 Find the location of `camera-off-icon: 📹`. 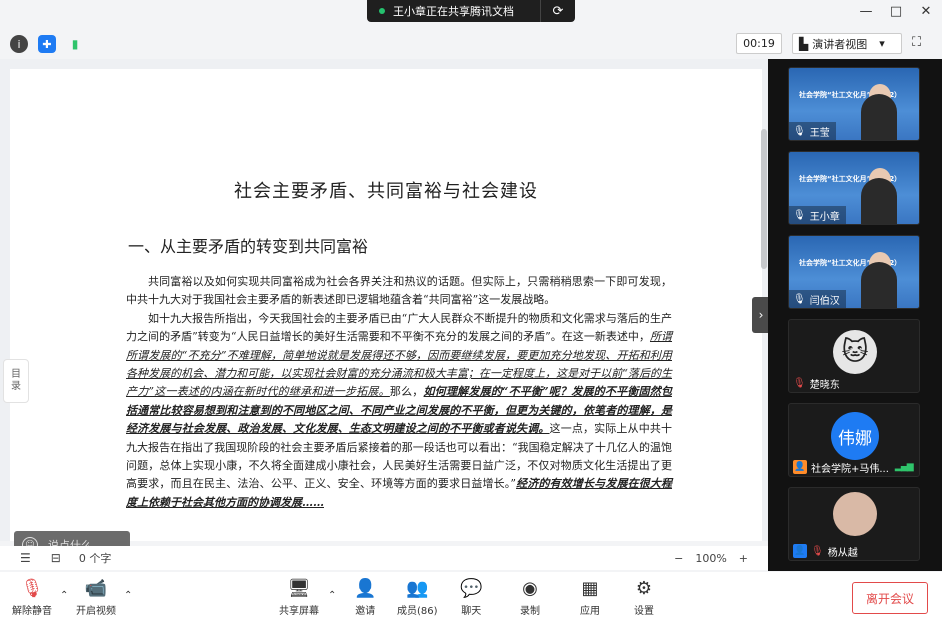

camera-off-icon: 📹 is located at coordinates (96, 588).